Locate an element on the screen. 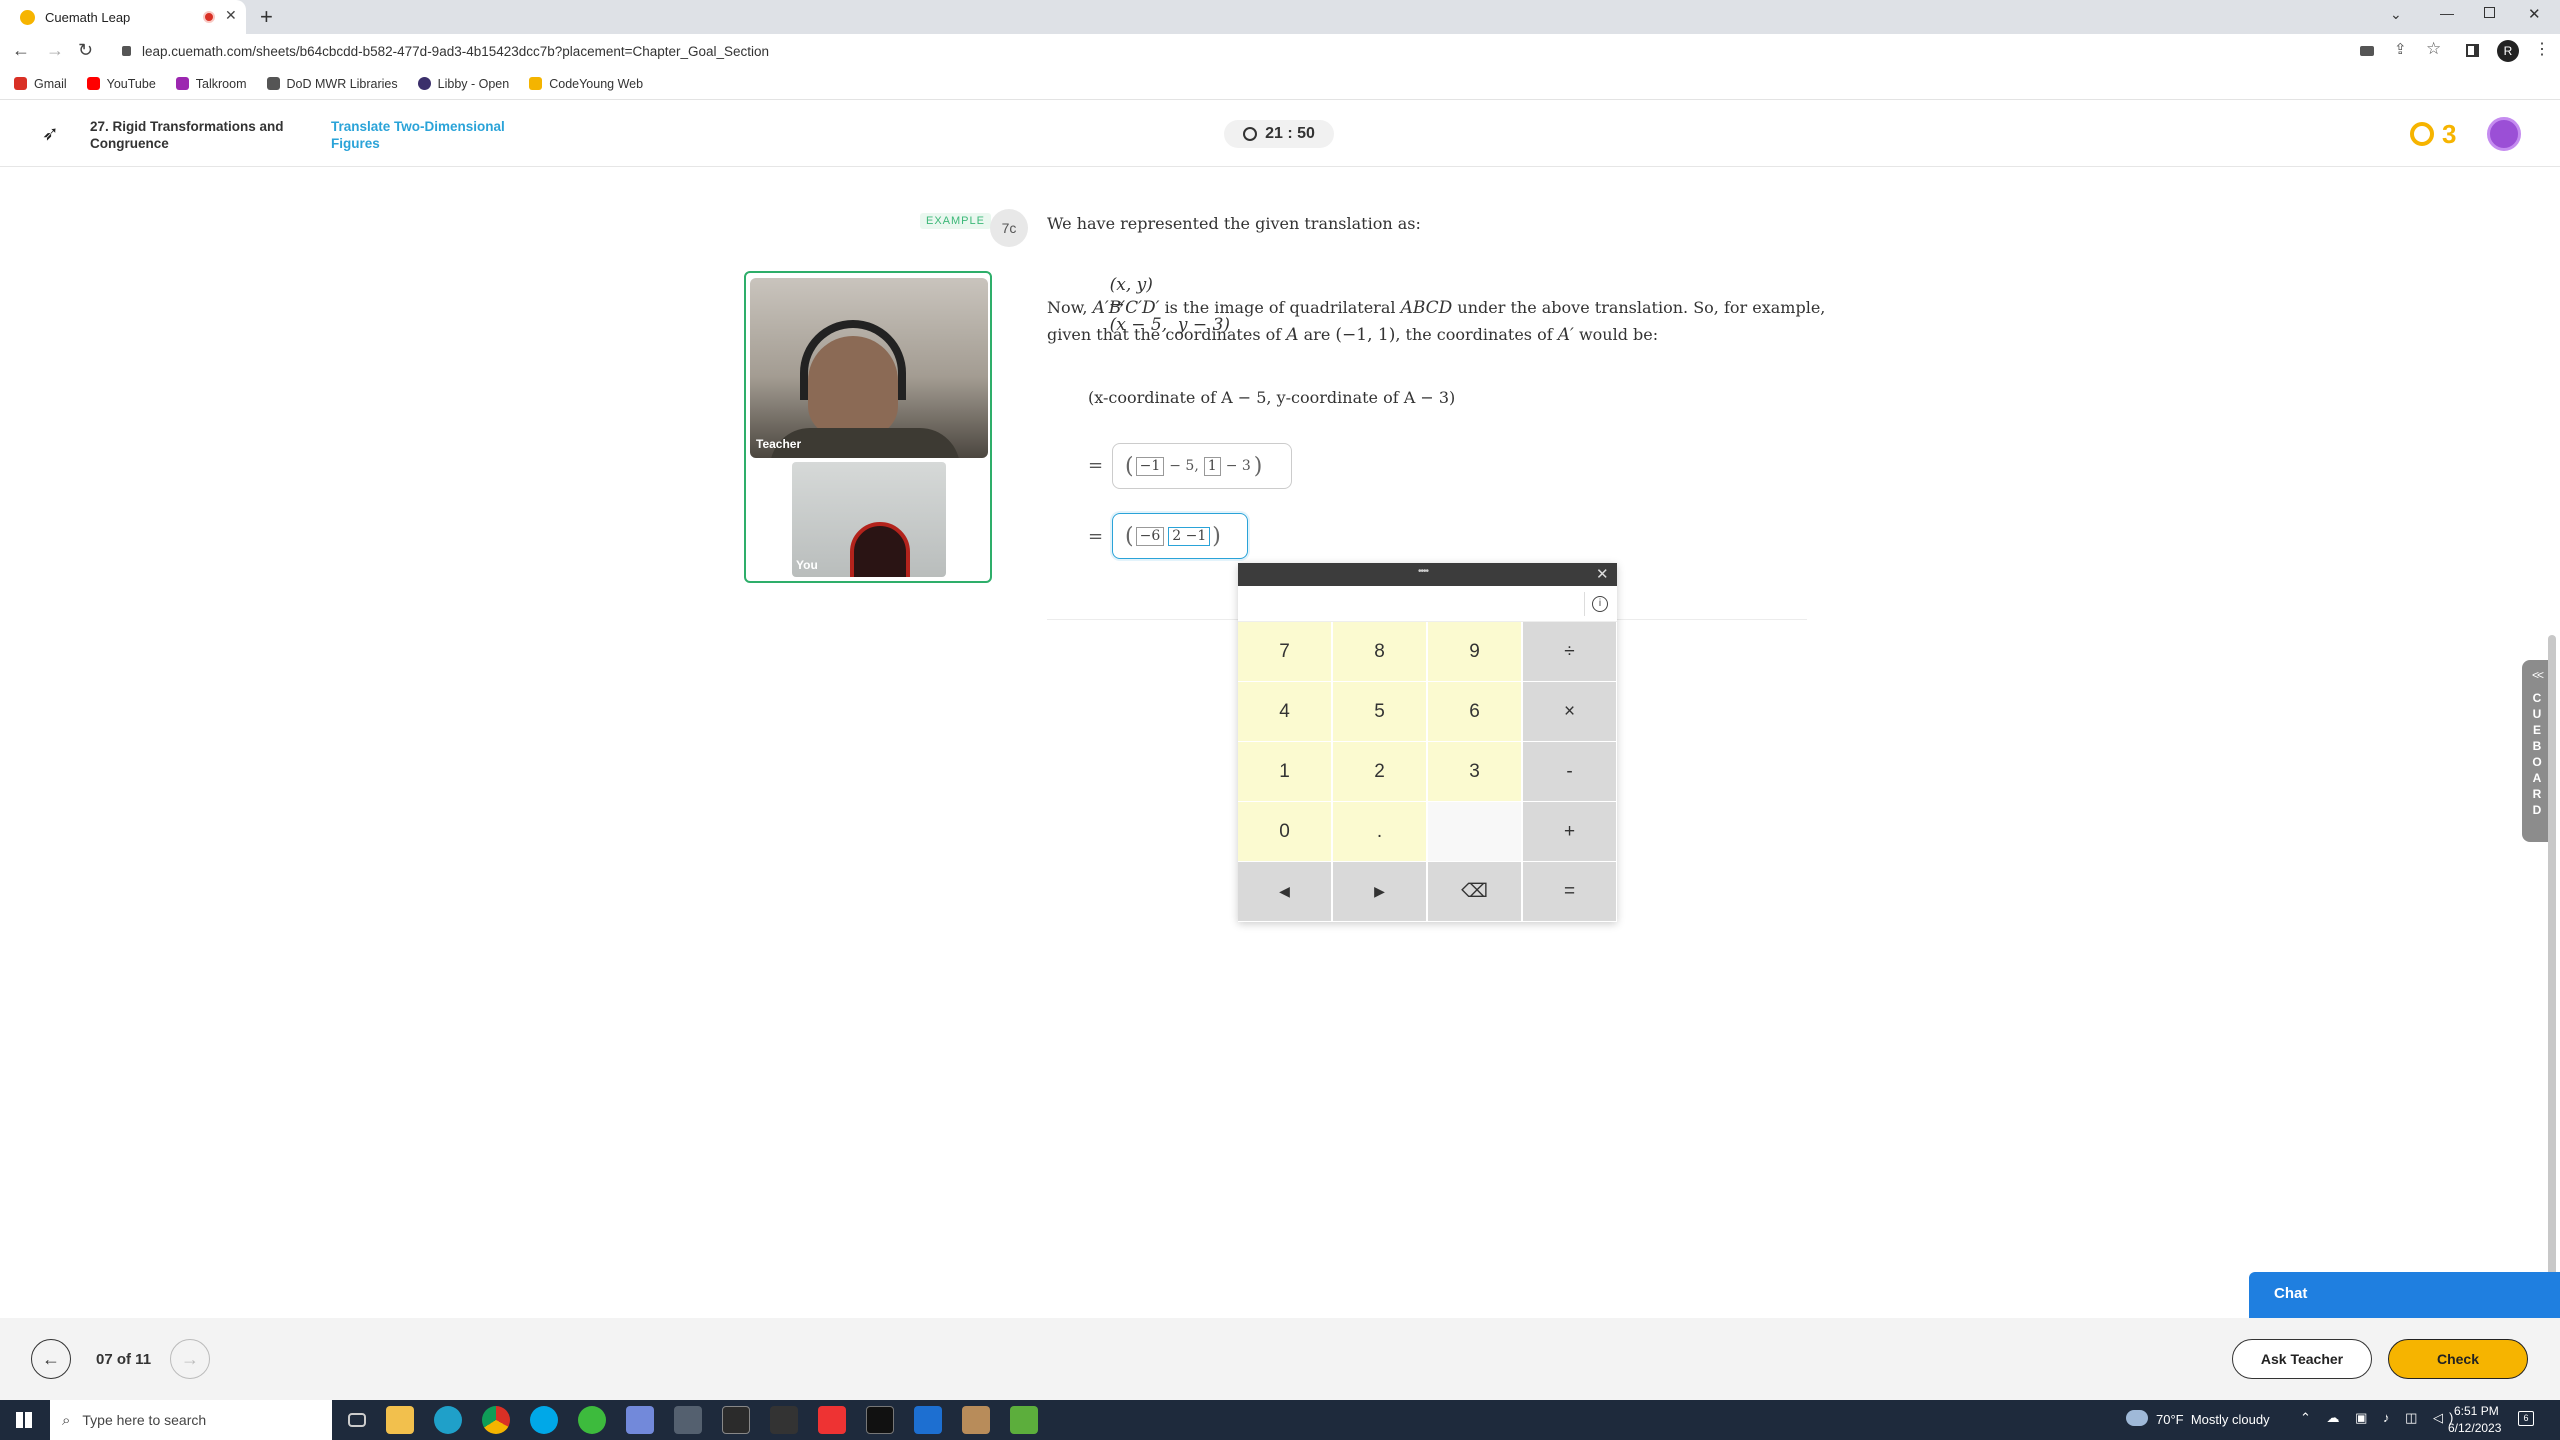 Image resolution: width=2560 pixels, height=1440 pixels. key-4: 4 is located at coordinates (1285, 712).